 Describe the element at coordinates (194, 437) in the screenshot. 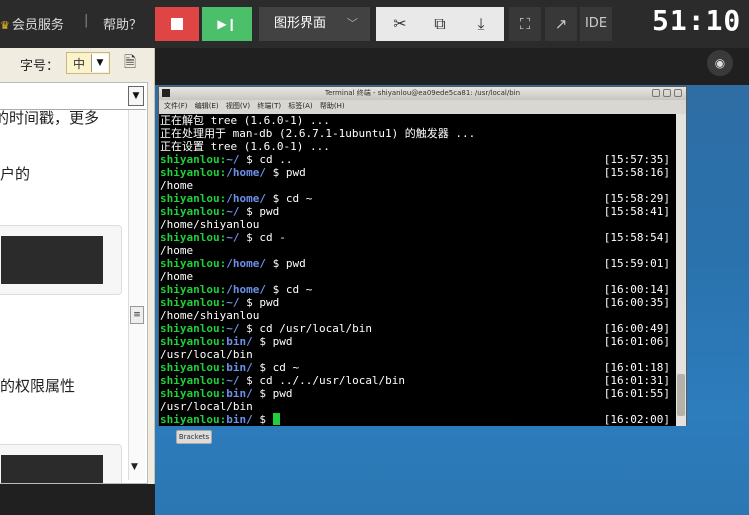

I see `brackets-taskbar-button: Brackets` at that location.